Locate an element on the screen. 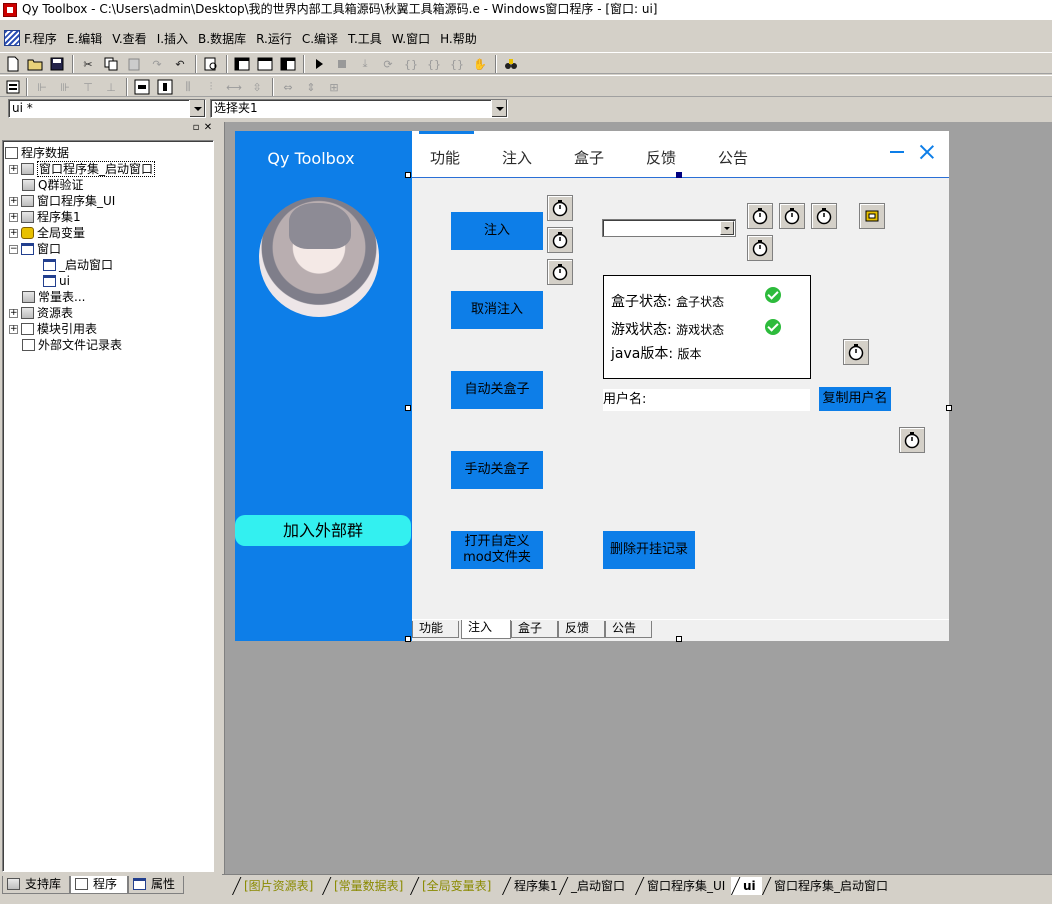 This screenshot has width=1052, height=904. step-cursor-icon: {} is located at coordinates (457, 64).